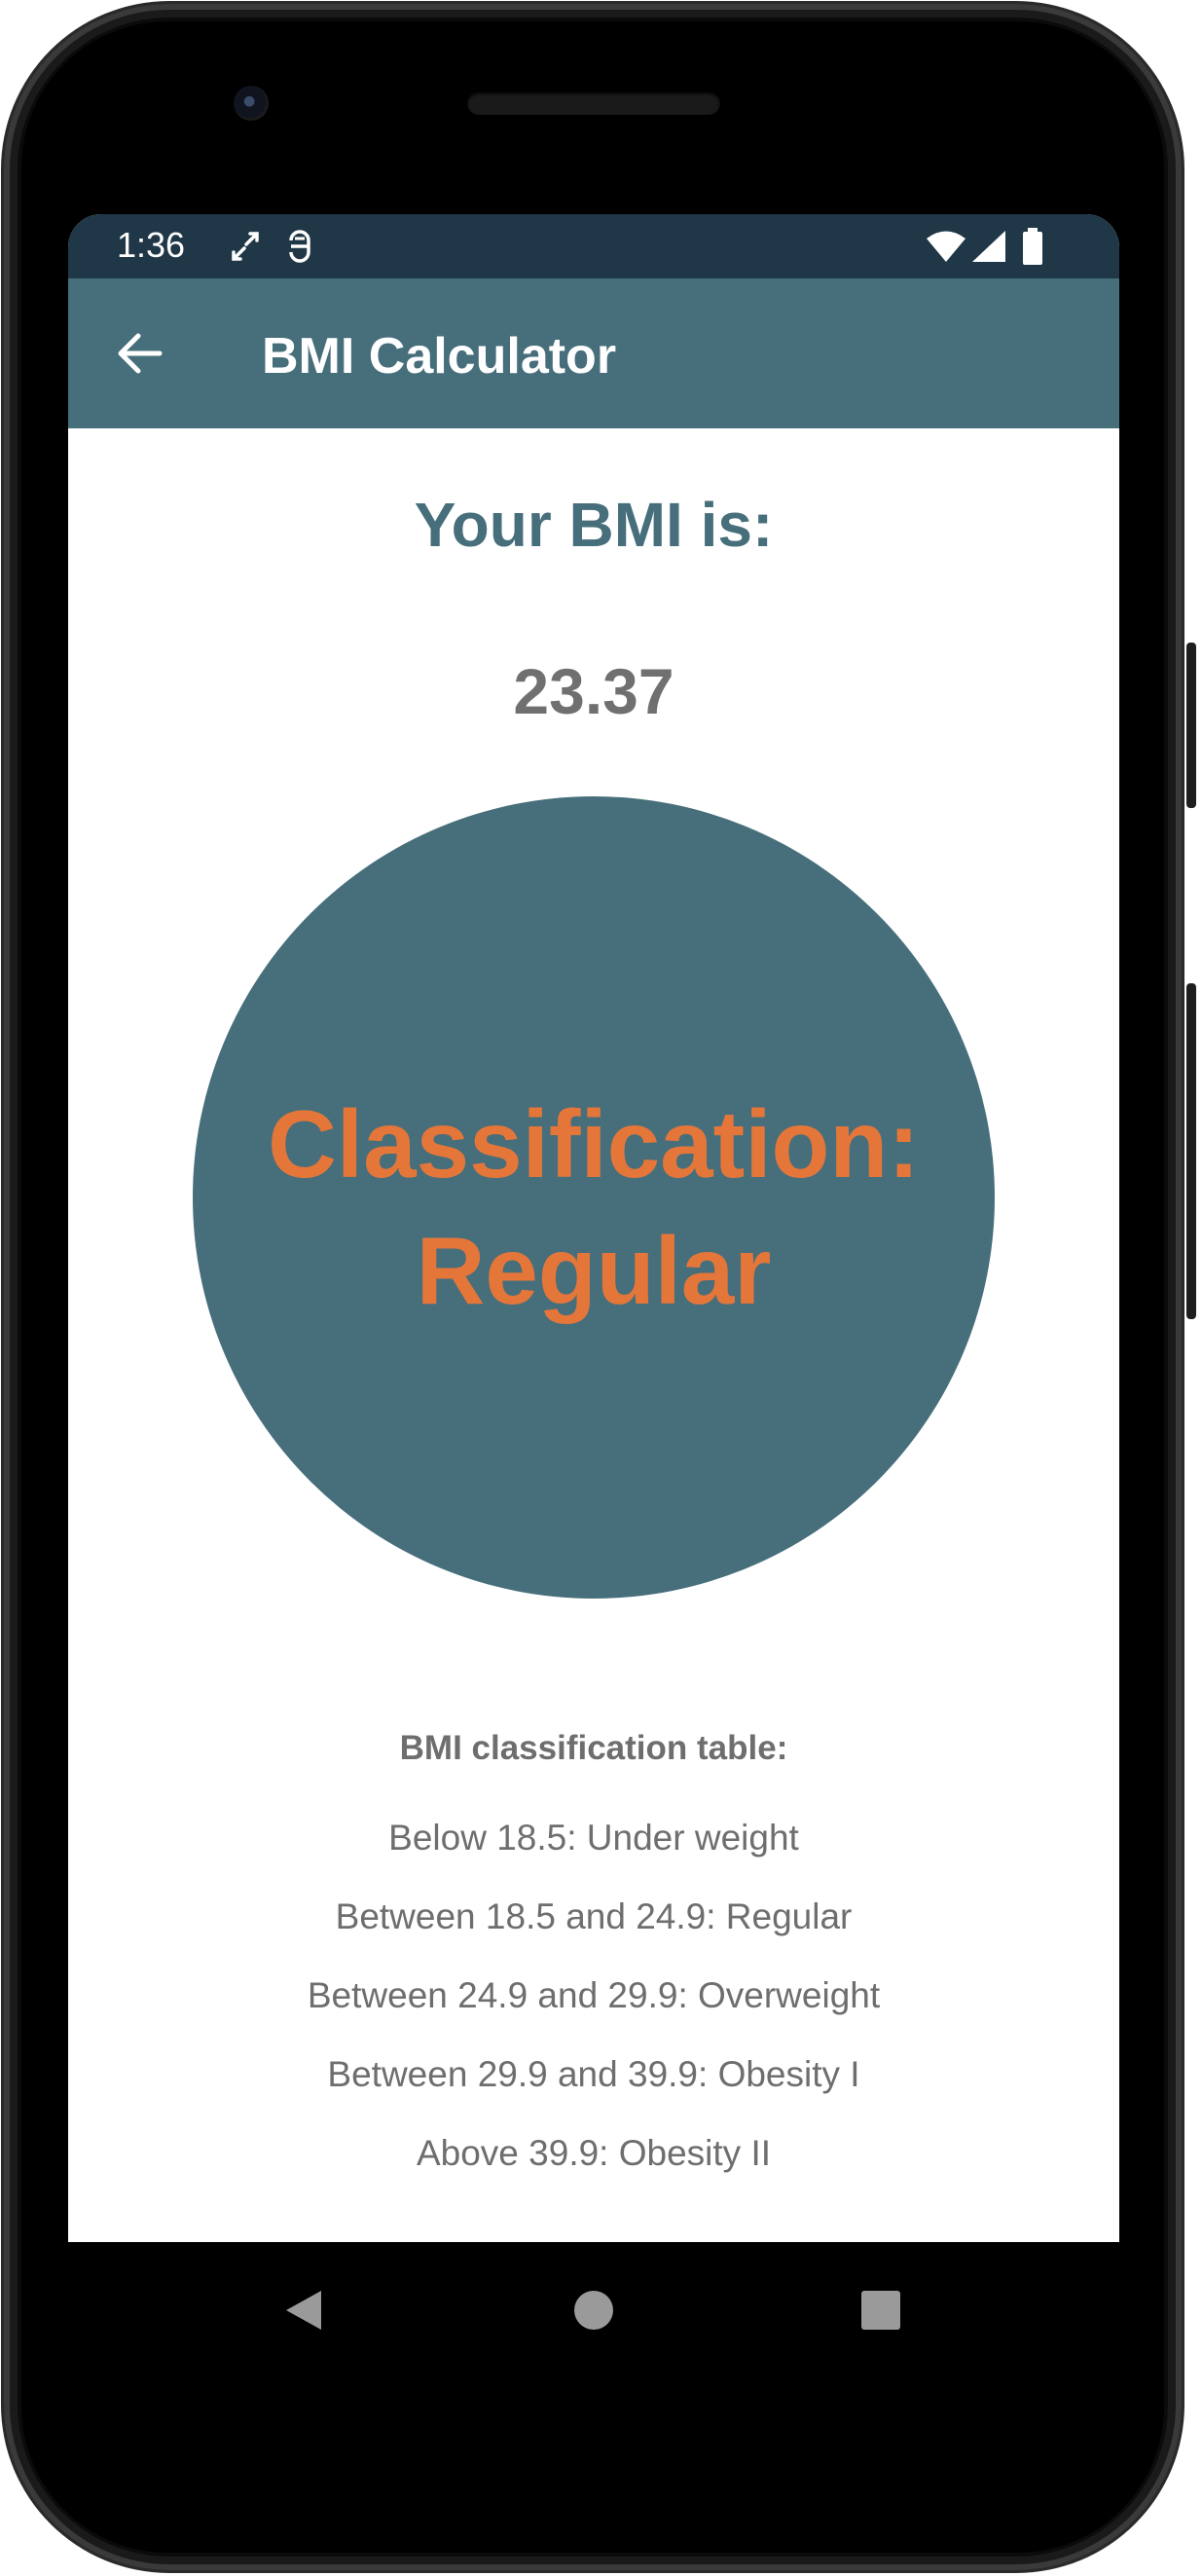 The width and height of the screenshot is (1202, 2576). I want to click on front-camera, so click(251, 103).